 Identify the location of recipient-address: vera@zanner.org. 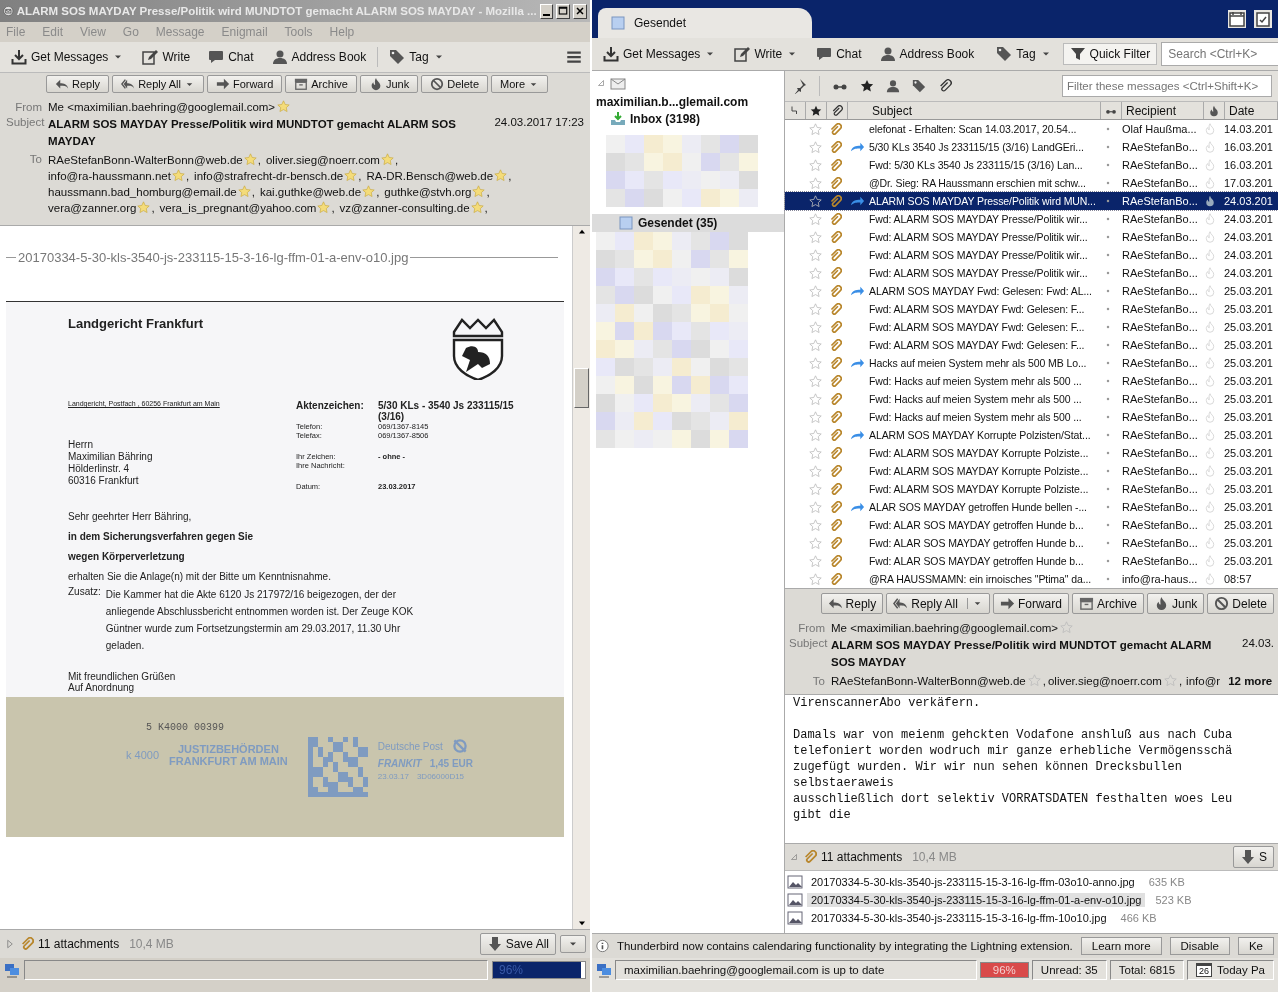
(92, 207).